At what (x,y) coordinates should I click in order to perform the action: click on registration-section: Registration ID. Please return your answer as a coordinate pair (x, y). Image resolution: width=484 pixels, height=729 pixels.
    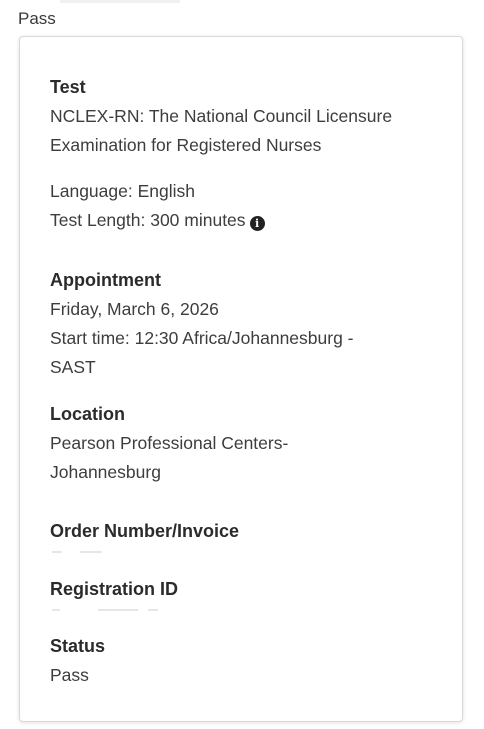
    Looking at the image, I should click on (250, 596).